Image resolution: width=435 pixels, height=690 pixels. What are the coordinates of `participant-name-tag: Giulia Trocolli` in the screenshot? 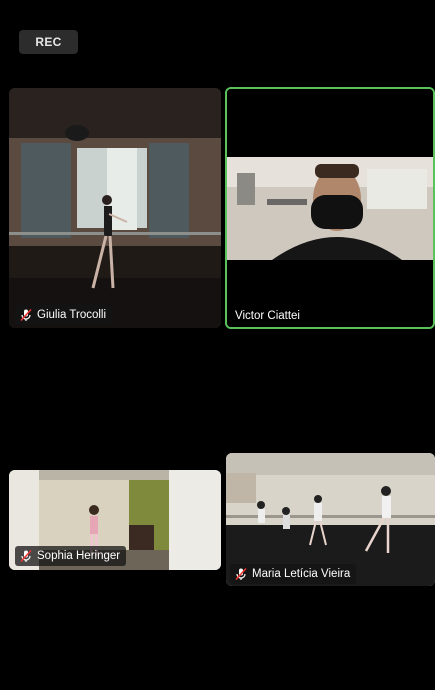 It's located at (64, 315).